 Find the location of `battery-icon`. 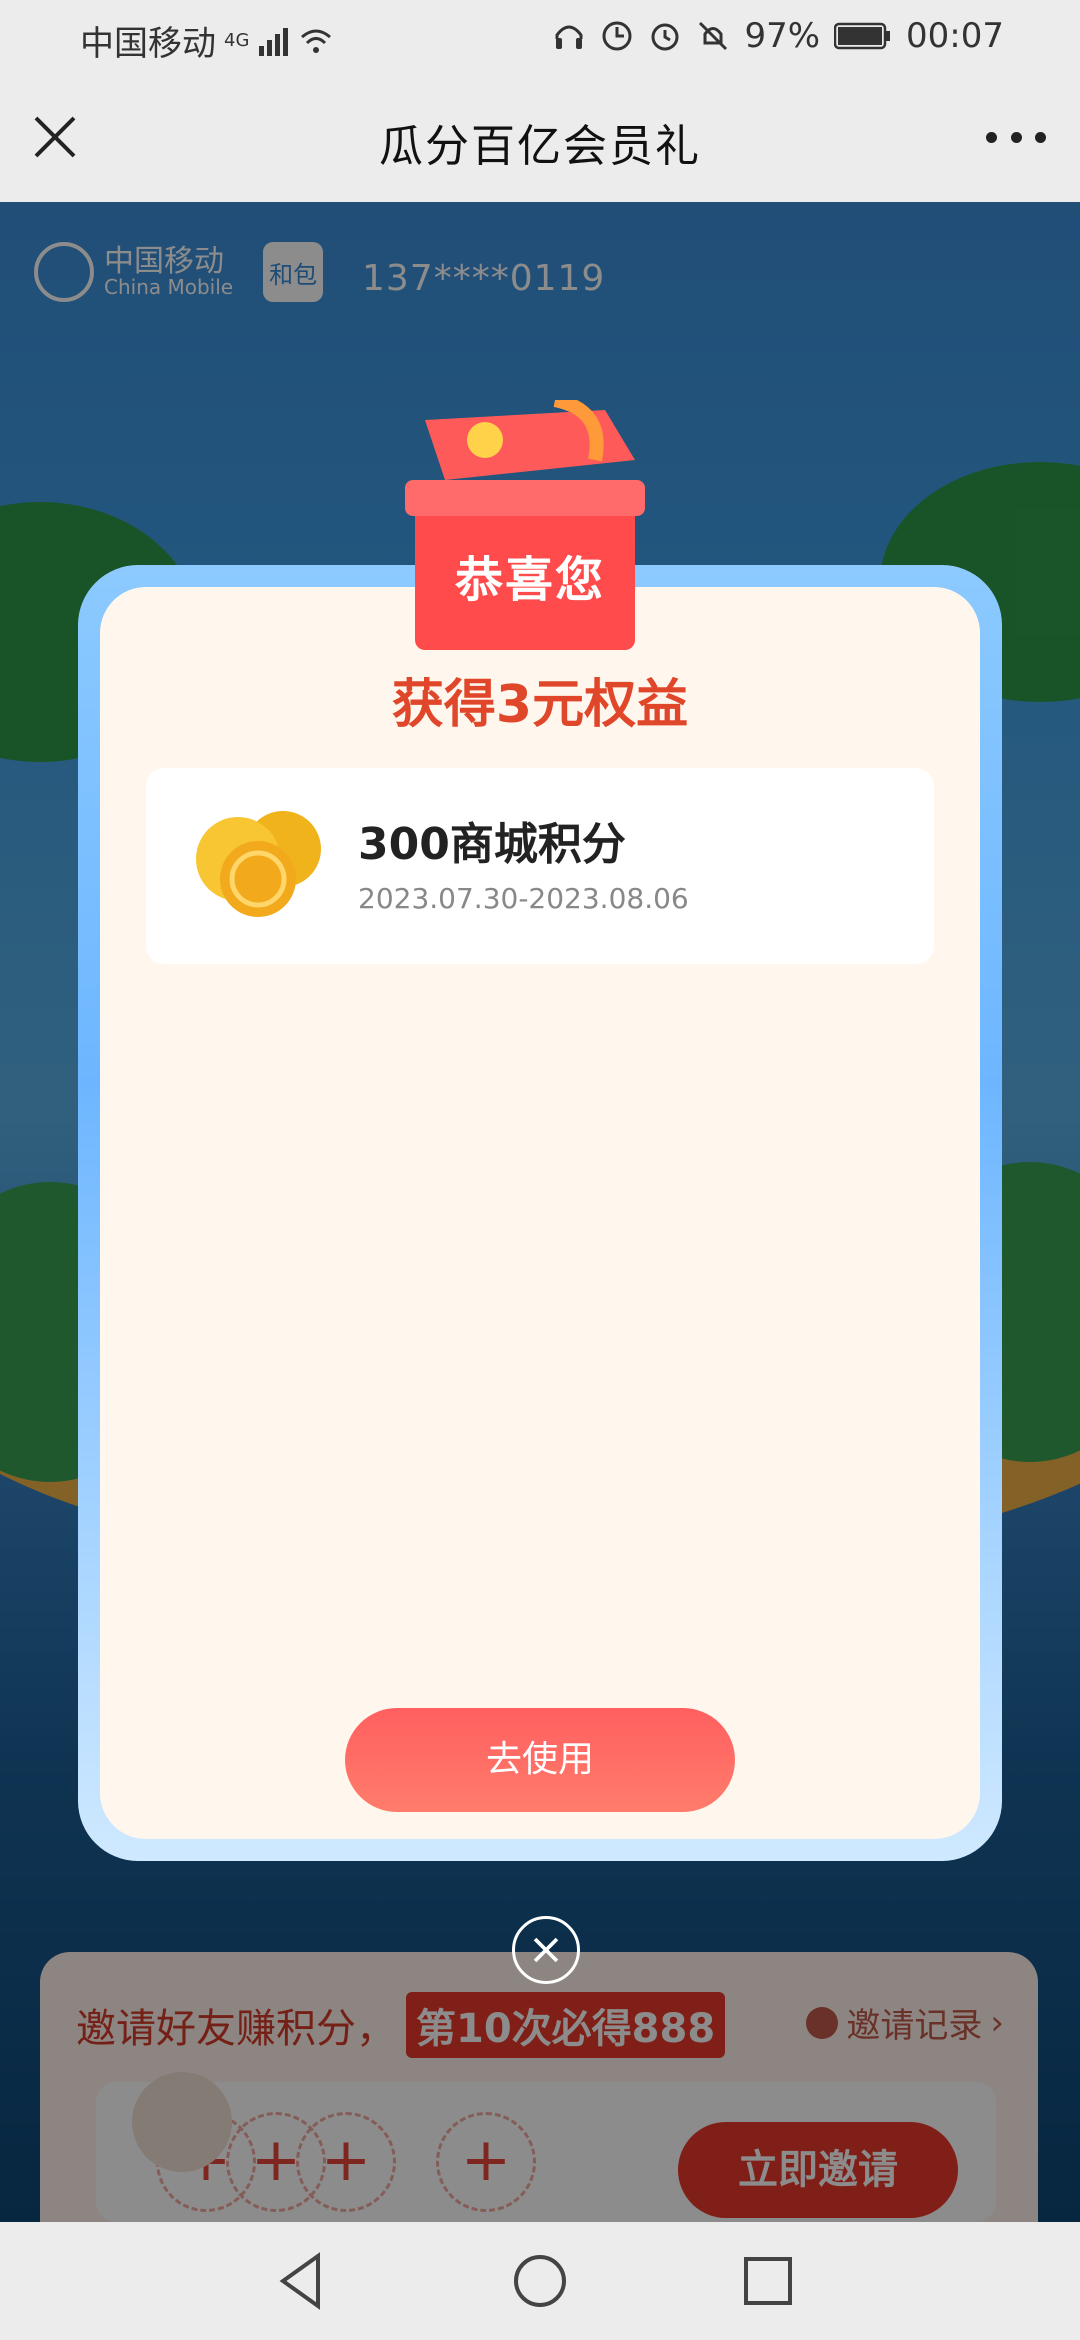

battery-icon is located at coordinates (862, 36).